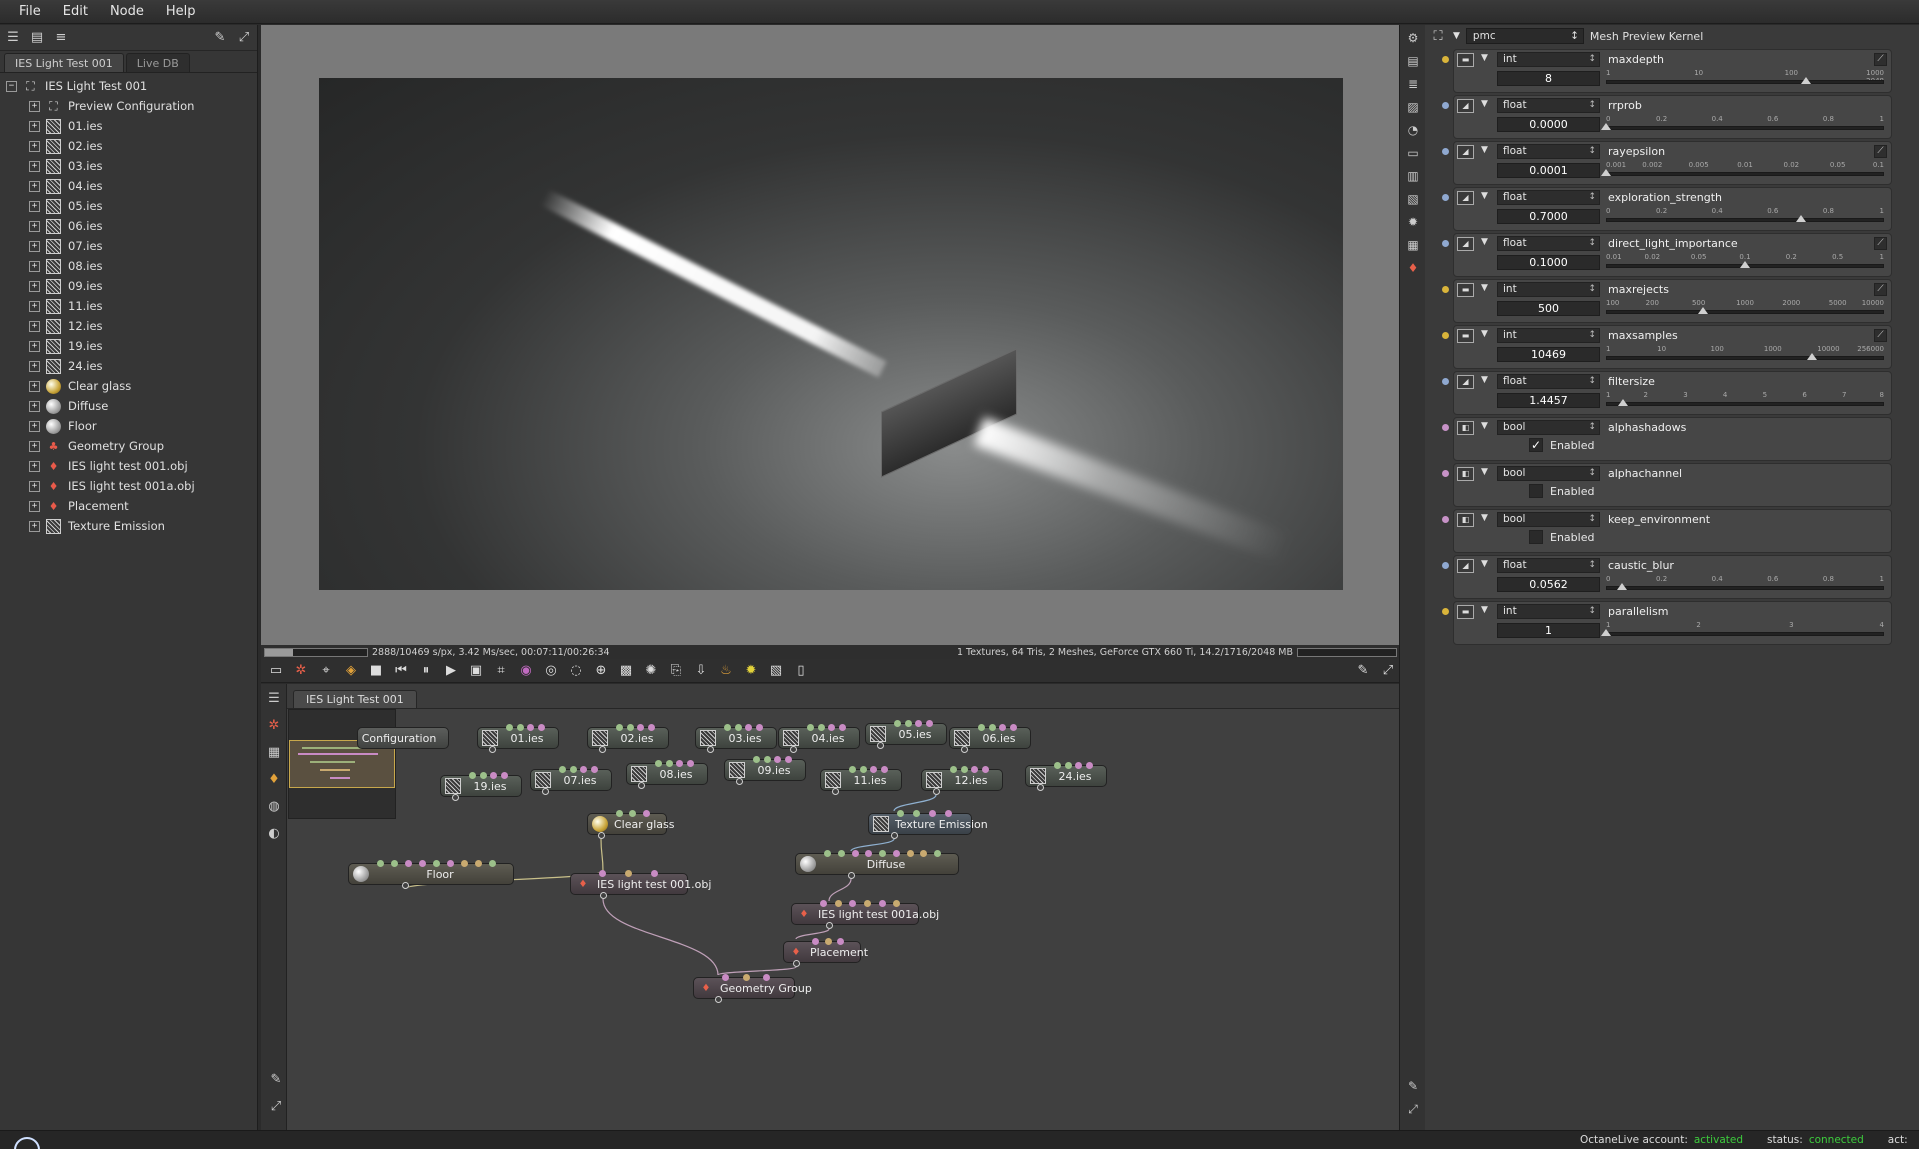 The width and height of the screenshot is (1919, 1149). Describe the element at coordinates (928, 824) in the screenshot. I see `graph-node: Texture Emission` at that location.